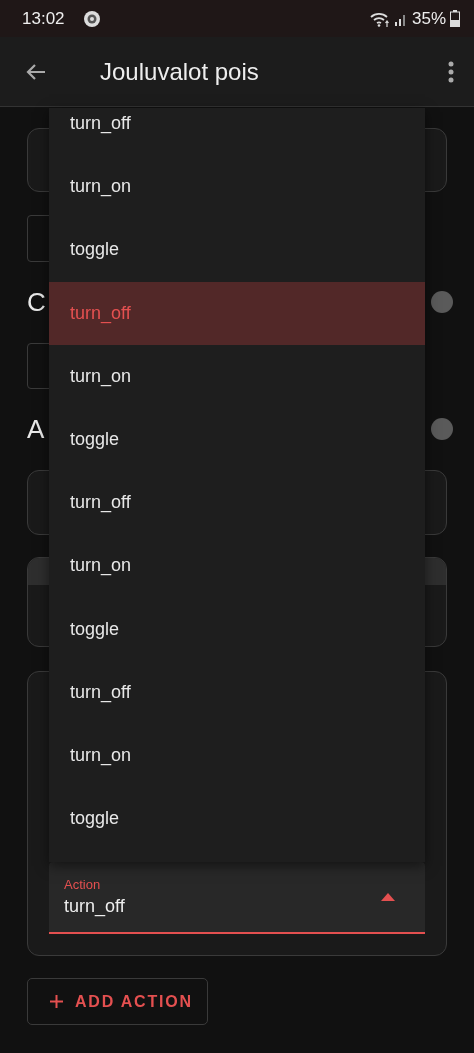 The width and height of the screenshot is (474, 1053). I want to click on add-action-button: ADD ACTION, so click(117, 1001).